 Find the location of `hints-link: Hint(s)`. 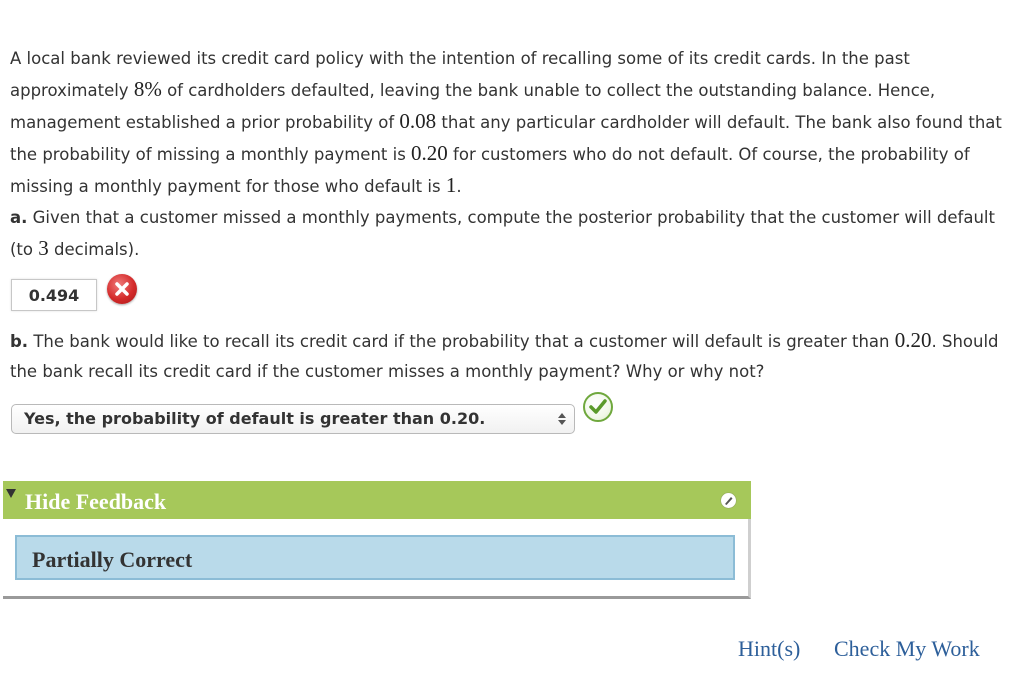

hints-link: Hint(s) is located at coordinates (769, 649).